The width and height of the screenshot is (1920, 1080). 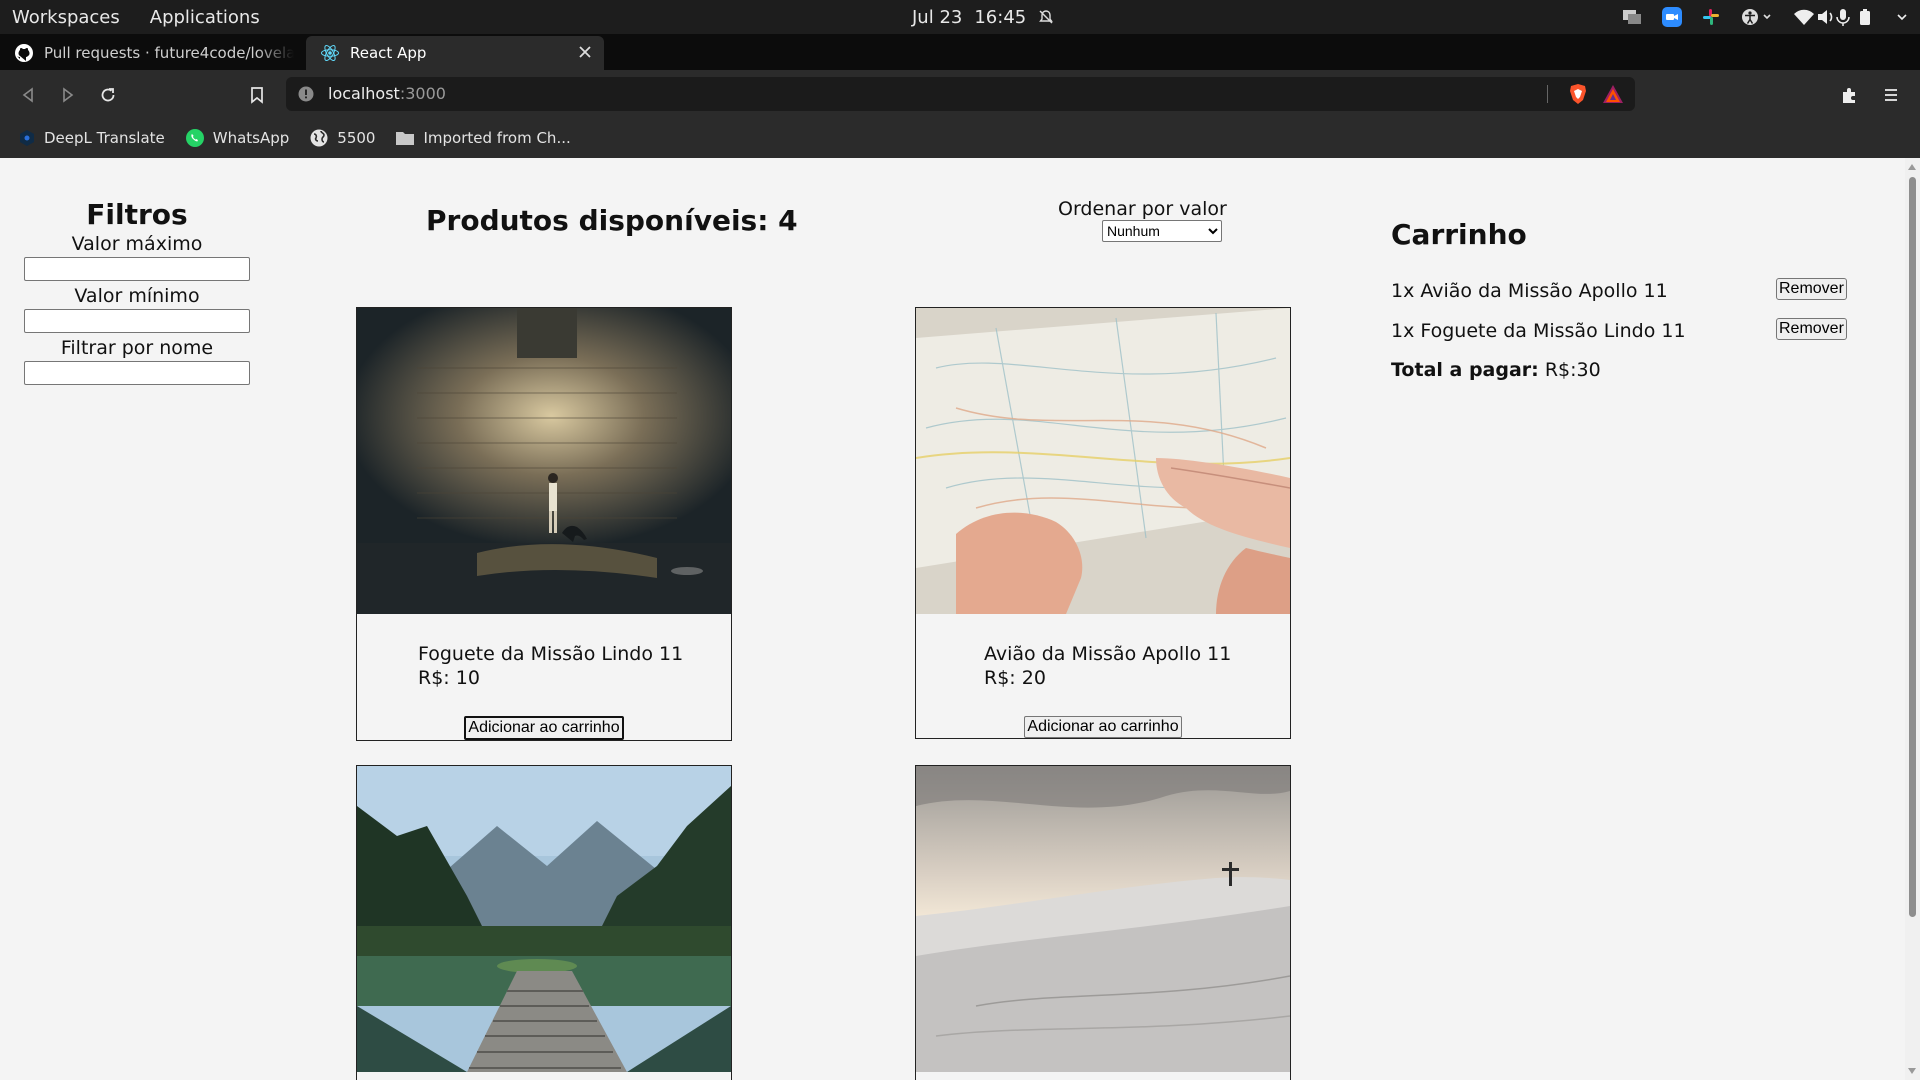 What do you see at coordinates (257, 95) in the screenshot?
I see `bookmark-icon` at bounding box center [257, 95].